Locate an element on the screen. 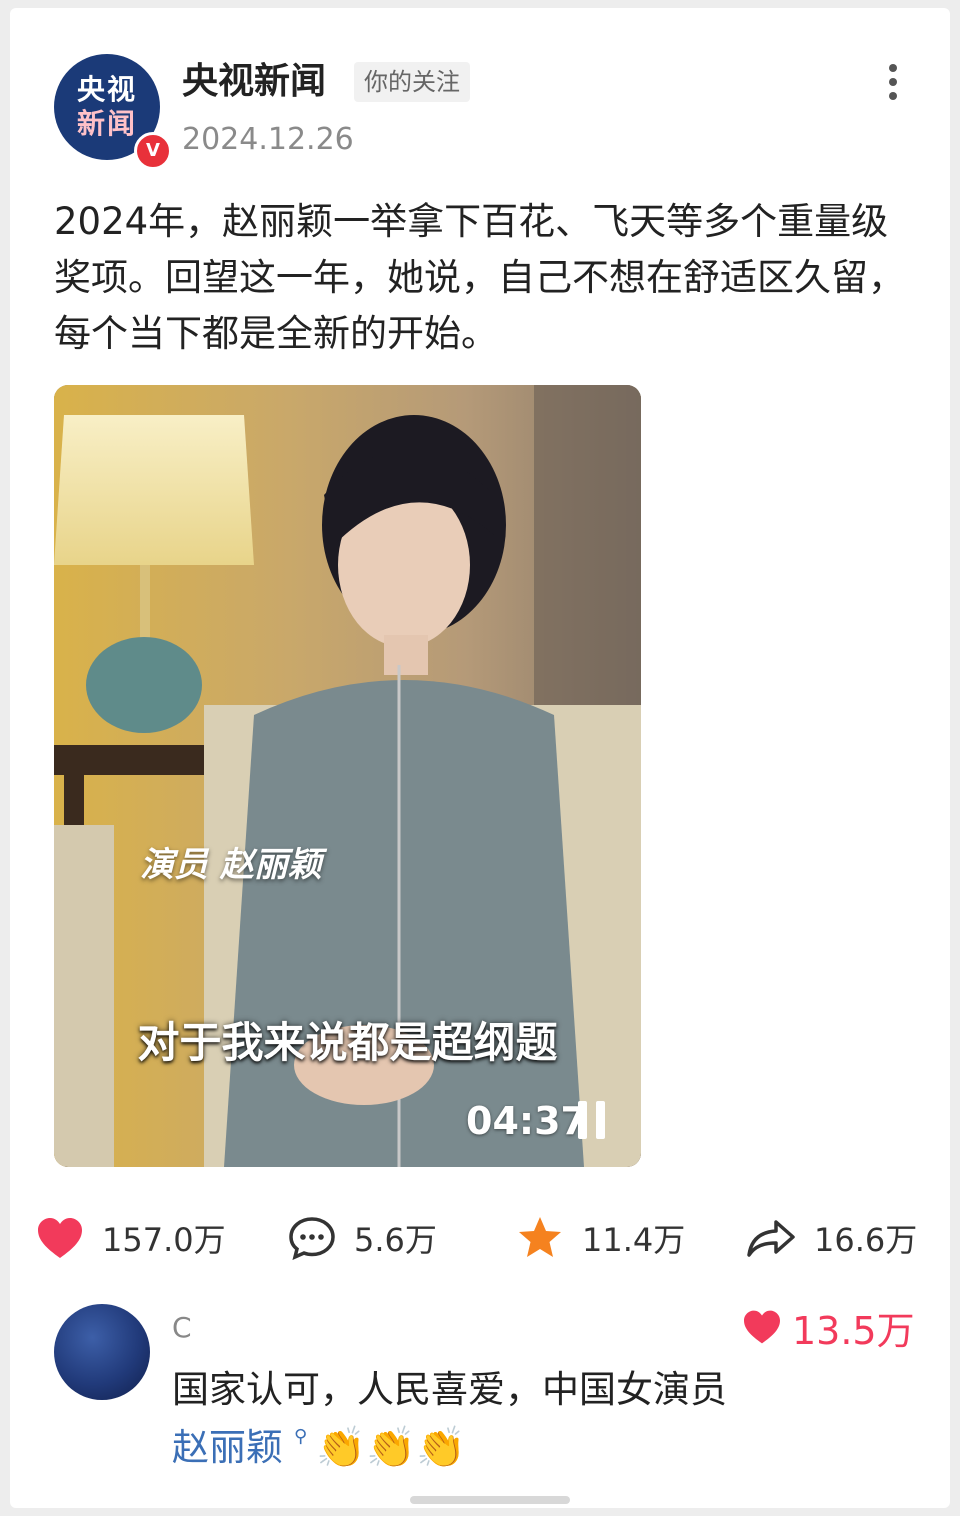  comment-text: 国家认可，人民喜爱，中国女演员 is located at coordinates (449, 1389).